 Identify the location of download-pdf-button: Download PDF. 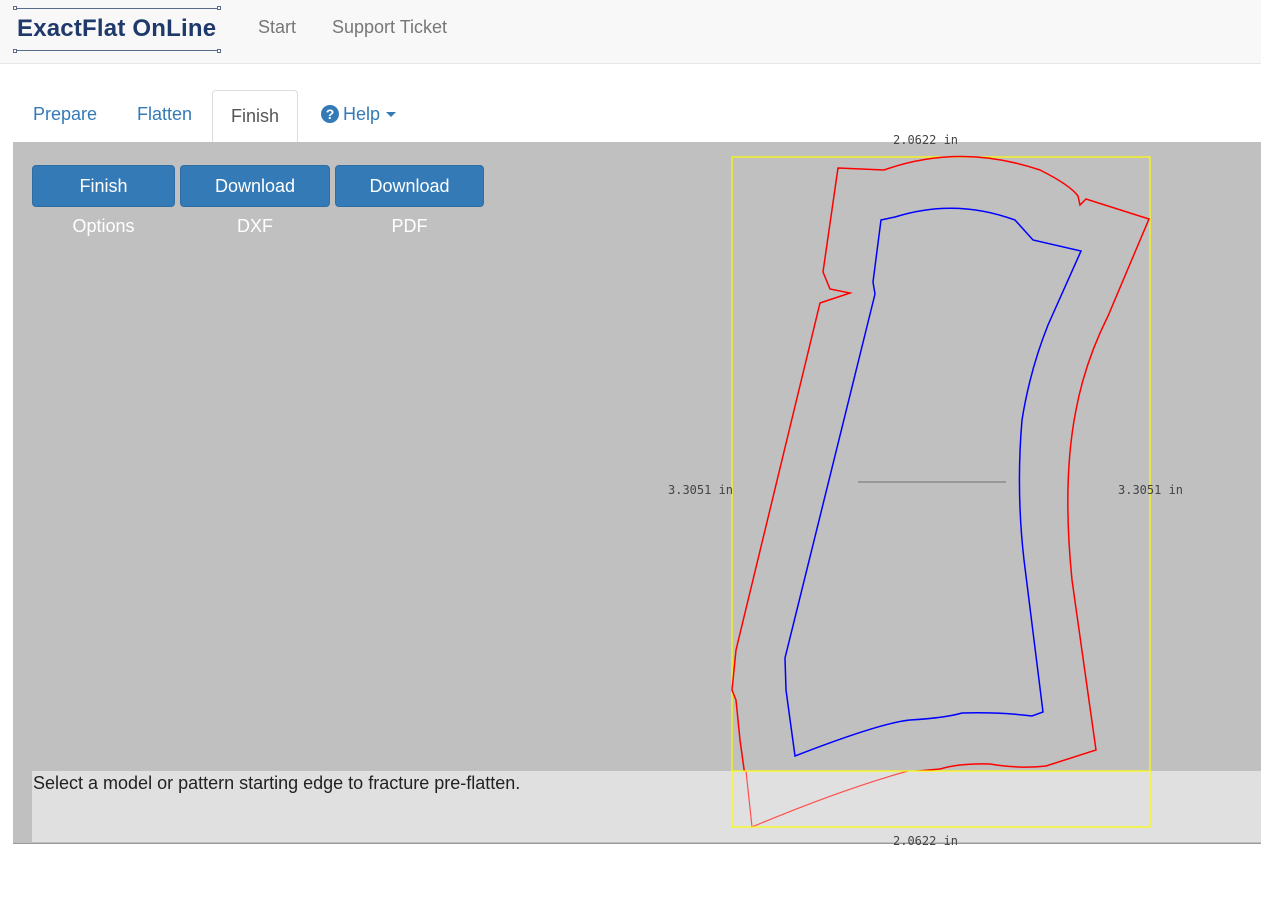
(409, 200).